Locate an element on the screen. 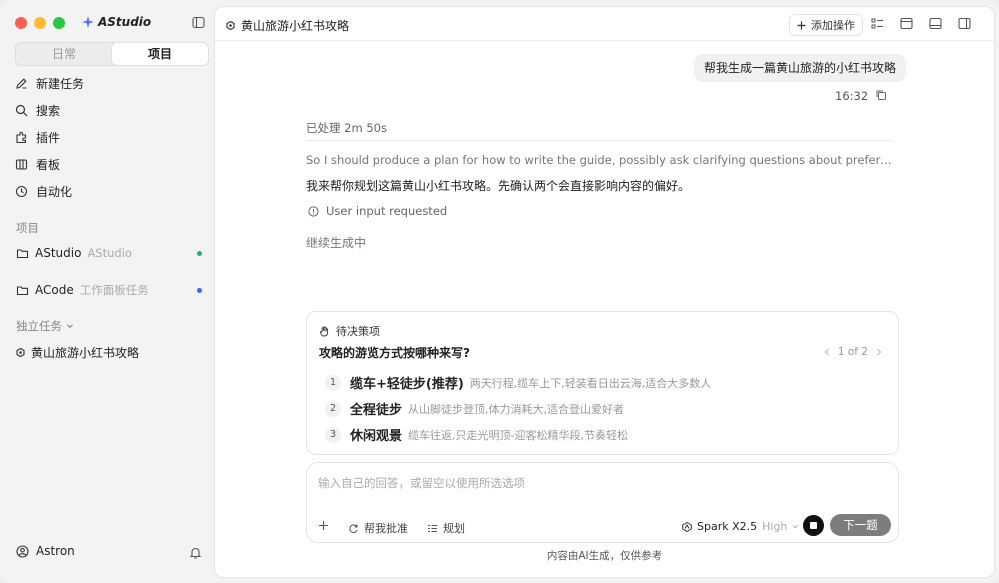 The image size is (999, 583). user-avatar-icon is located at coordinates (22, 551).